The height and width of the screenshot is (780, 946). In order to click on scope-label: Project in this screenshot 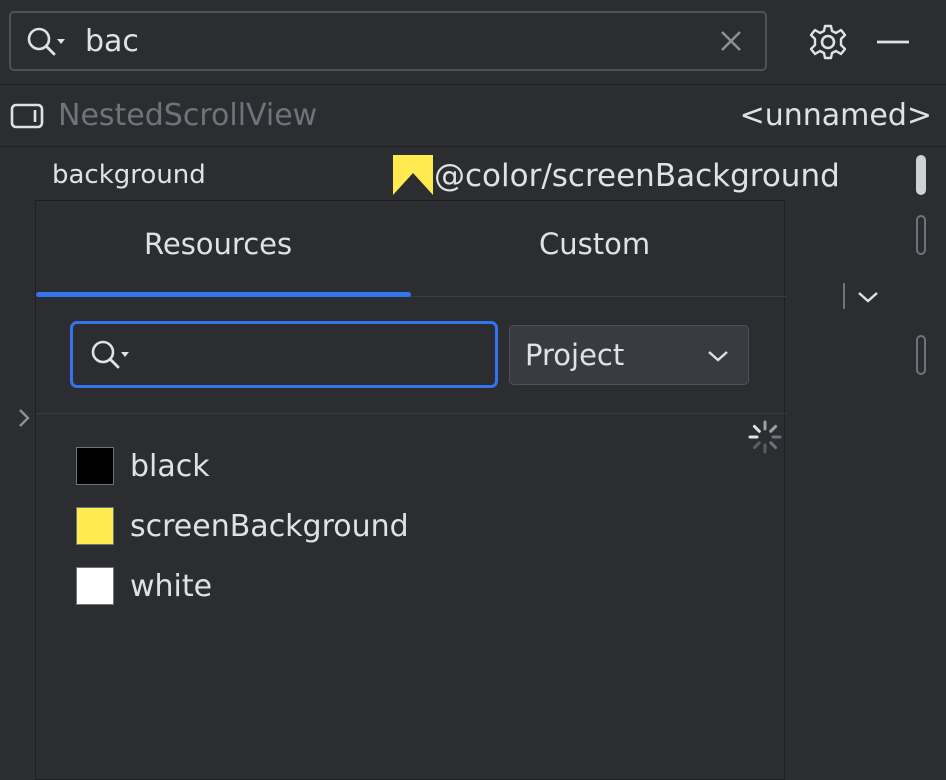, I will do `click(575, 355)`.